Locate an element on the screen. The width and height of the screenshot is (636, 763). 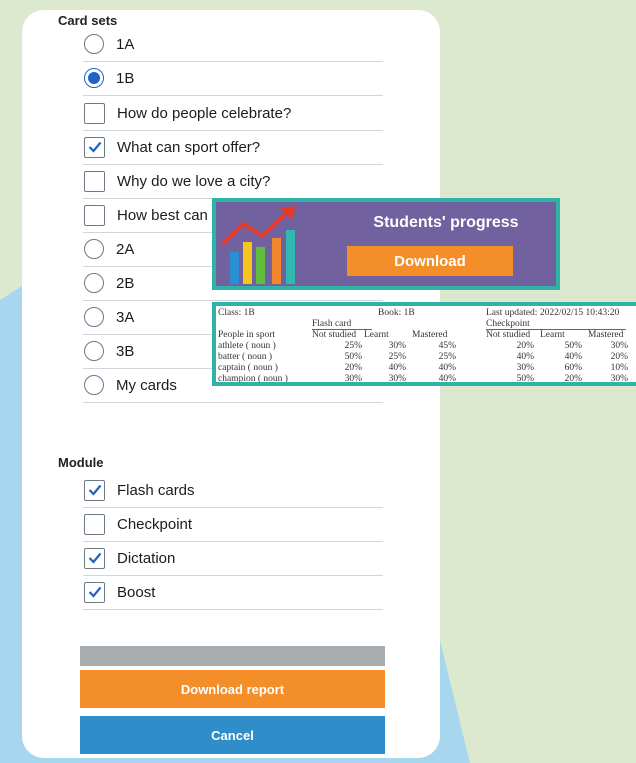
table-cell: 10% is located at coordinates (619, 368).